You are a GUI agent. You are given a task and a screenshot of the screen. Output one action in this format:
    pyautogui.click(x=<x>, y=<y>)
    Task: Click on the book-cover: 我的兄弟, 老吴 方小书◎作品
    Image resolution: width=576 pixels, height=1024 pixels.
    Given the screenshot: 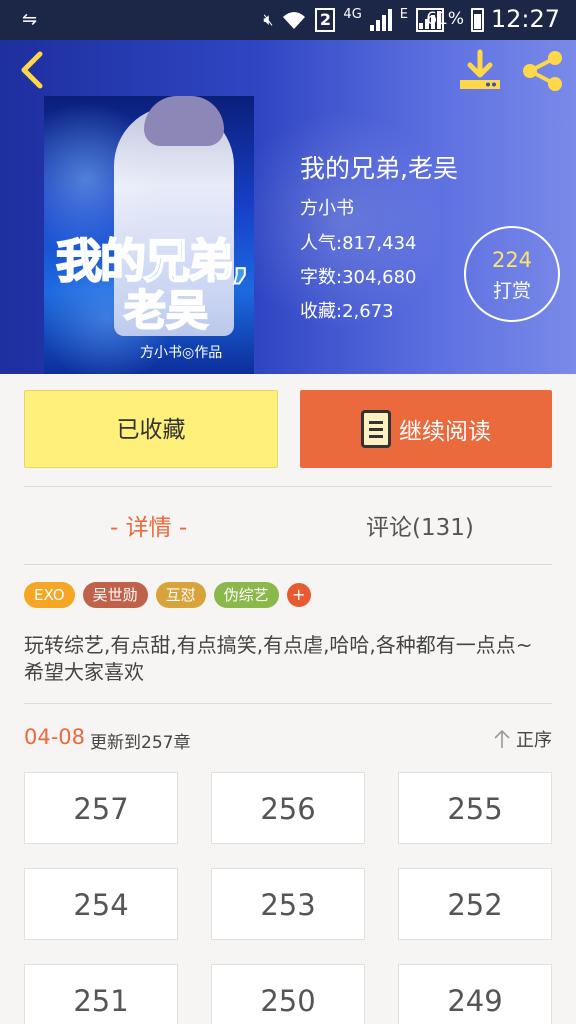 What is the action you would take?
    pyautogui.click(x=149, y=235)
    